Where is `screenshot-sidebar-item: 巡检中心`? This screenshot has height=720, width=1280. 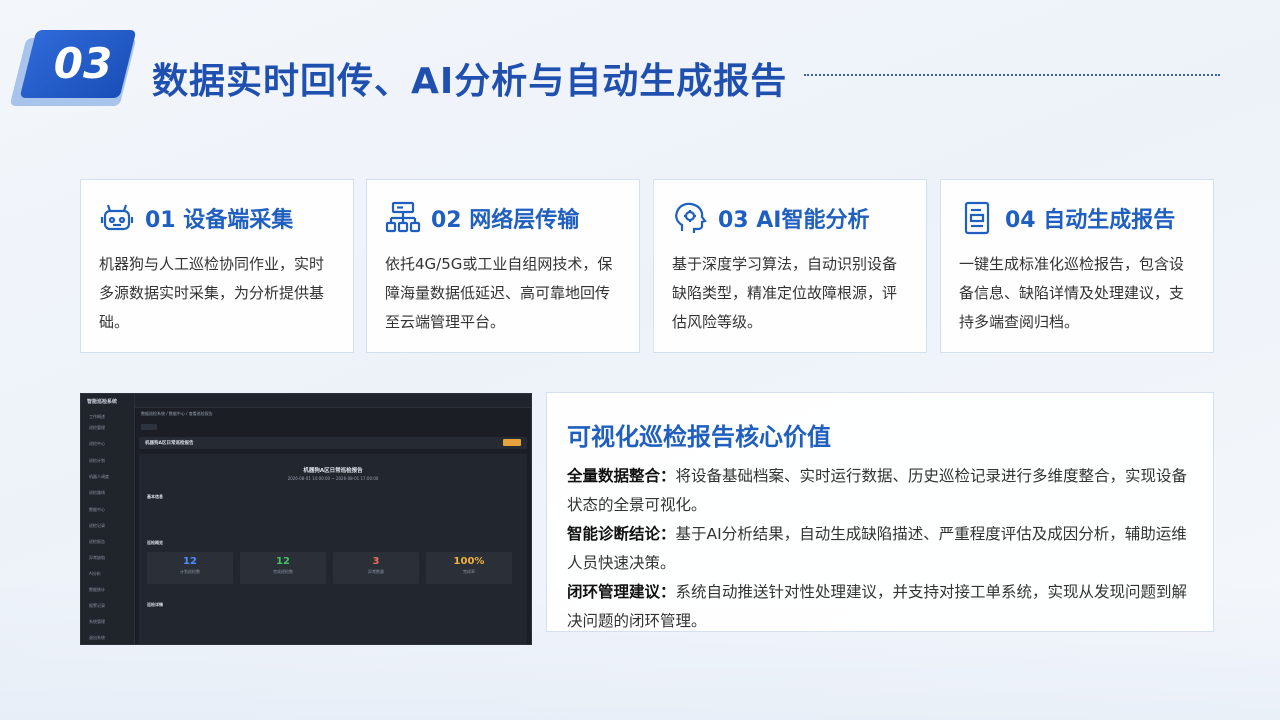
screenshot-sidebar-item: 巡检中心 is located at coordinates (97, 443).